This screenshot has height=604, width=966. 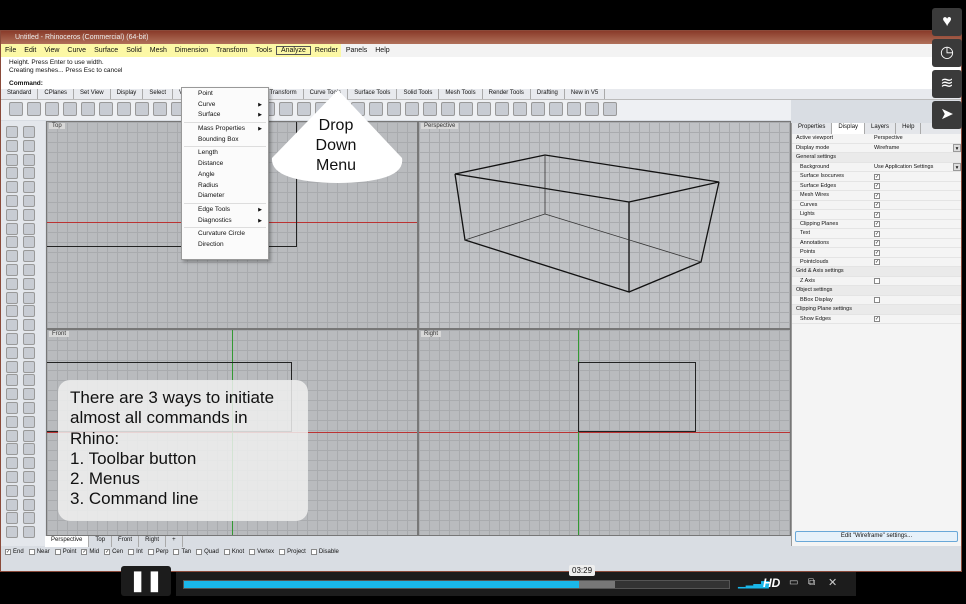 I want to click on toolbar-tab-select: Select, so click(x=158, y=94).